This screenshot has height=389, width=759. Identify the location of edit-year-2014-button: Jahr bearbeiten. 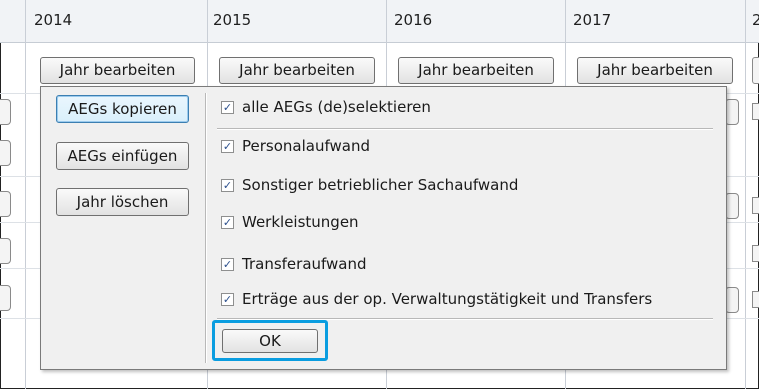
(117, 70).